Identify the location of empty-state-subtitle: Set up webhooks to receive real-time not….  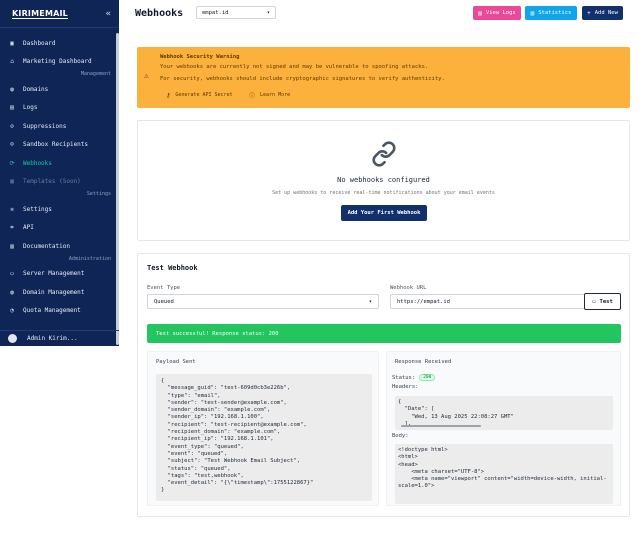
(383, 193).